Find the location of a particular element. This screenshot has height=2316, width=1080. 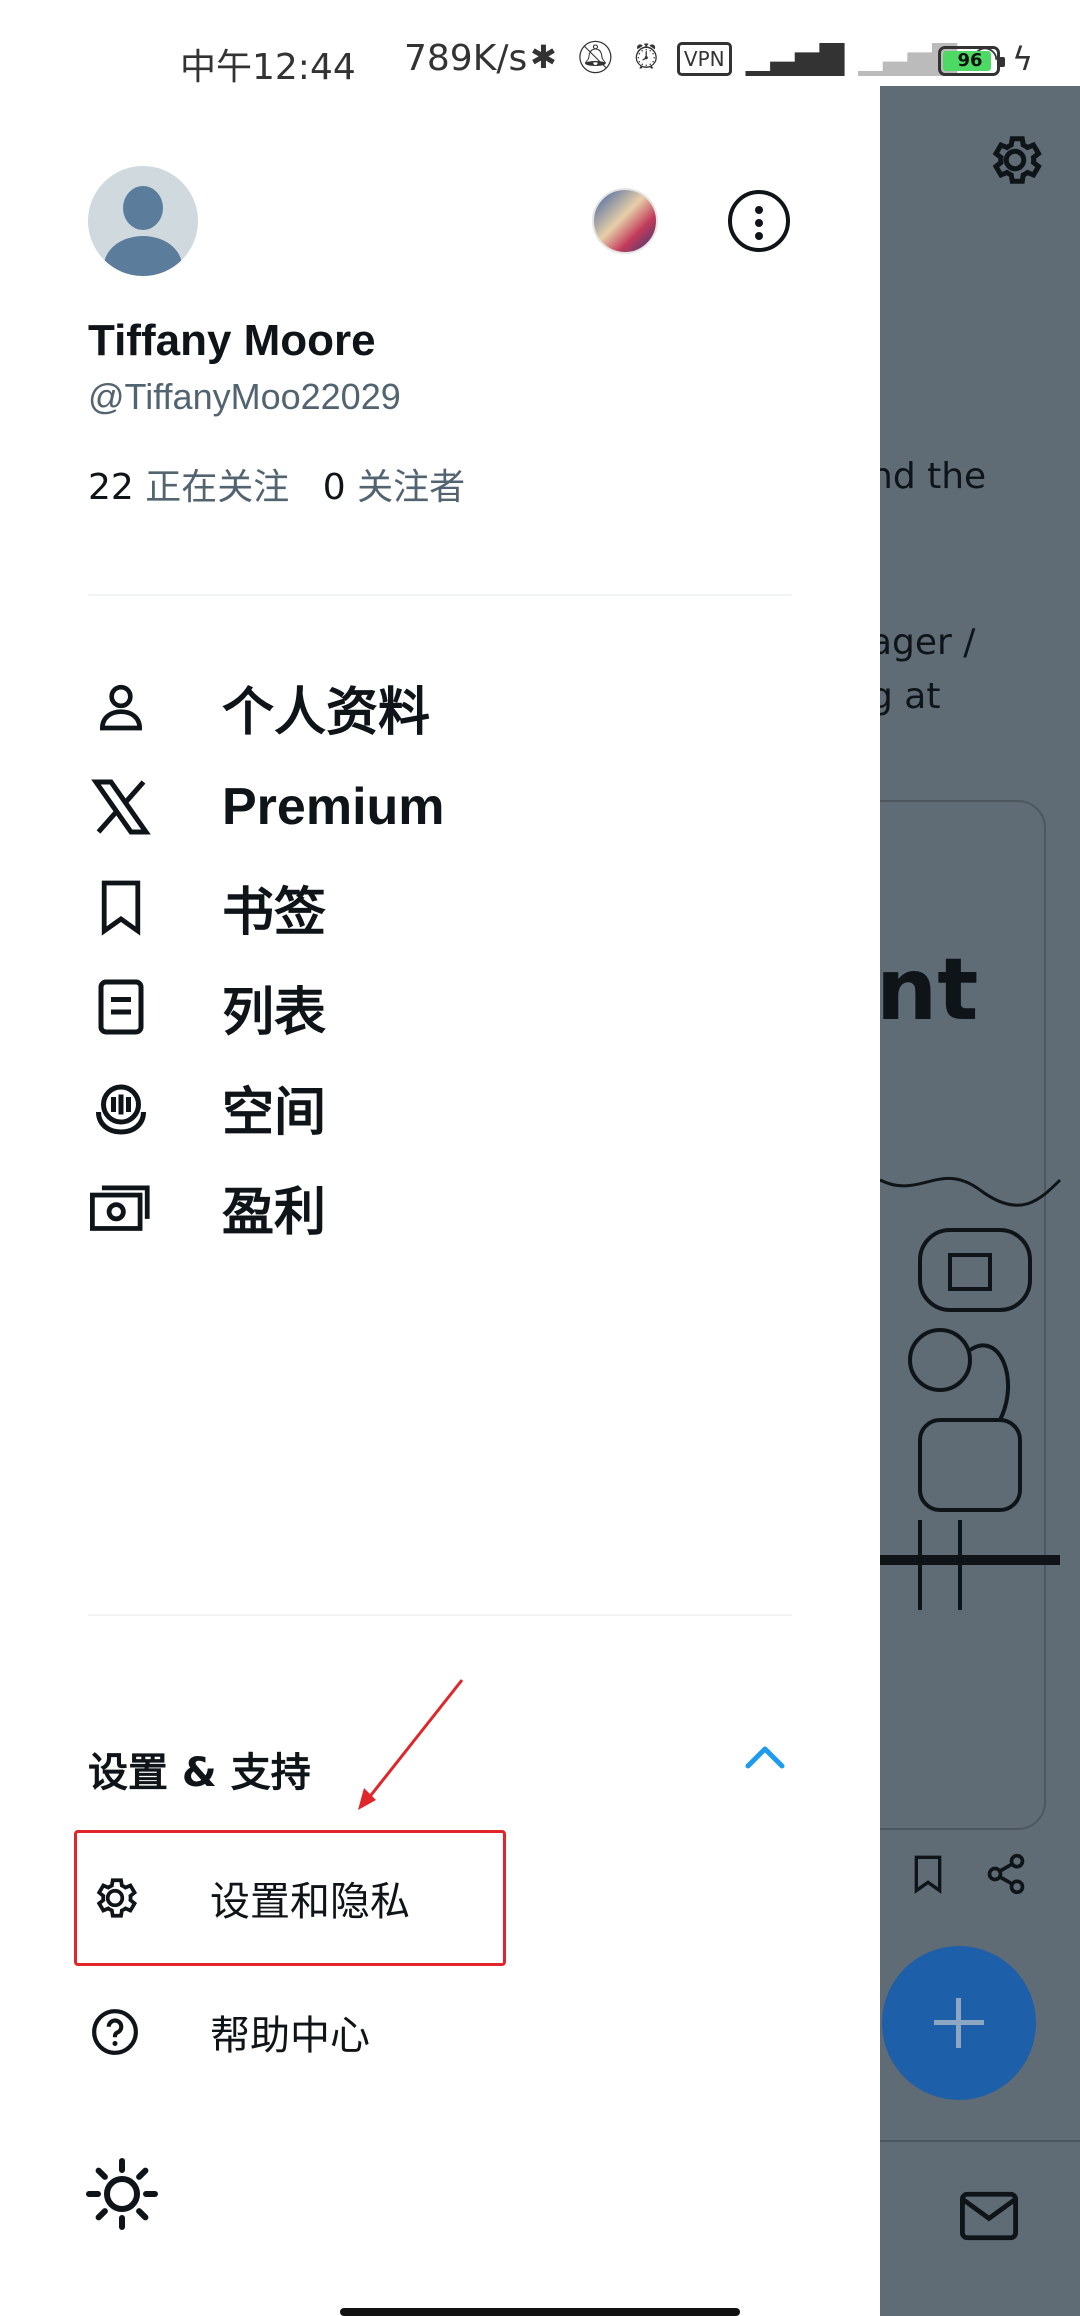

following-label: 正在关注 is located at coordinates (217, 487).